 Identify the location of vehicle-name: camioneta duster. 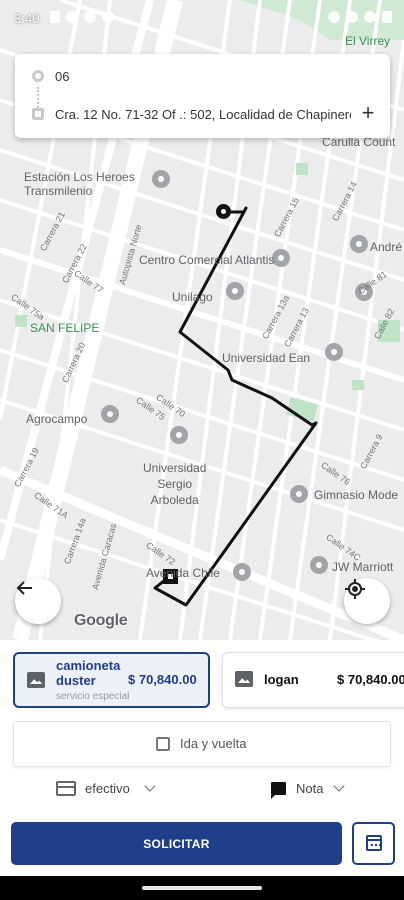
(88, 673).